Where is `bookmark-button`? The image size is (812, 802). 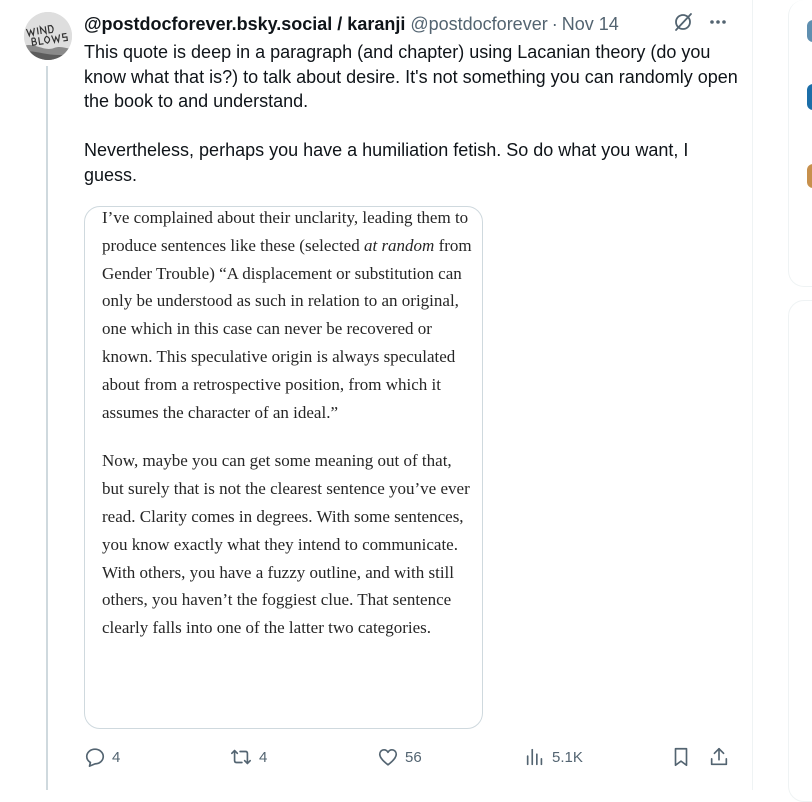 bookmark-button is located at coordinates (681, 757).